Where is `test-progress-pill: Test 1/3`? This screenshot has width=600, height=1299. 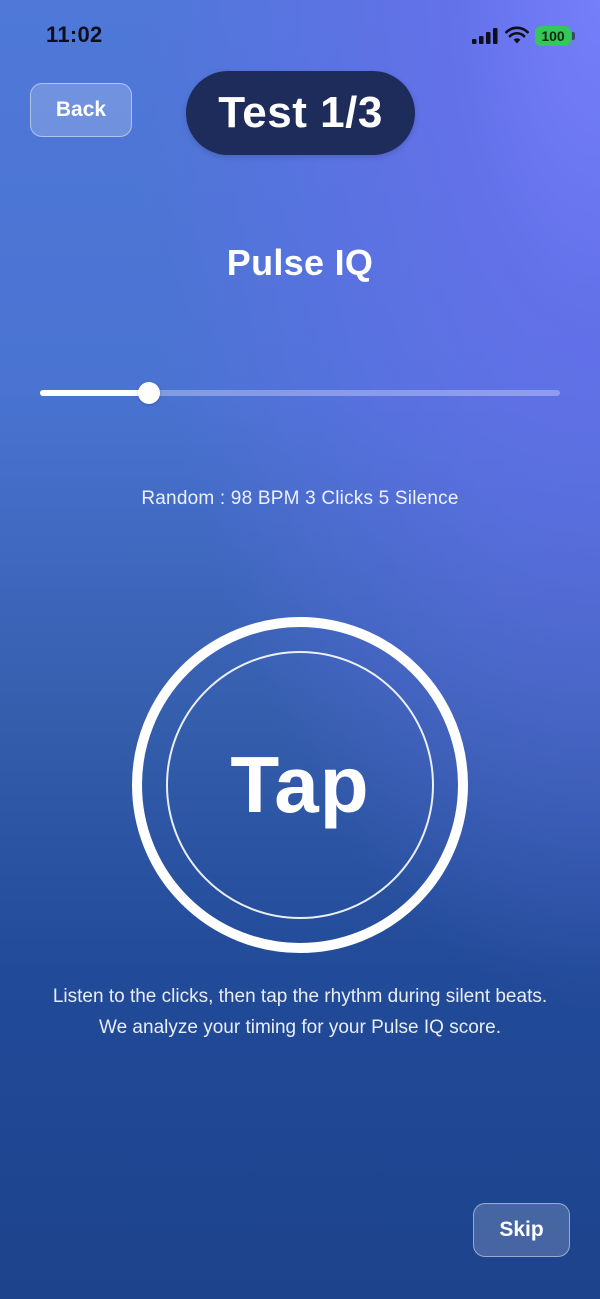
test-progress-pill: Test 1/3 is located at coordinates (300, 113).